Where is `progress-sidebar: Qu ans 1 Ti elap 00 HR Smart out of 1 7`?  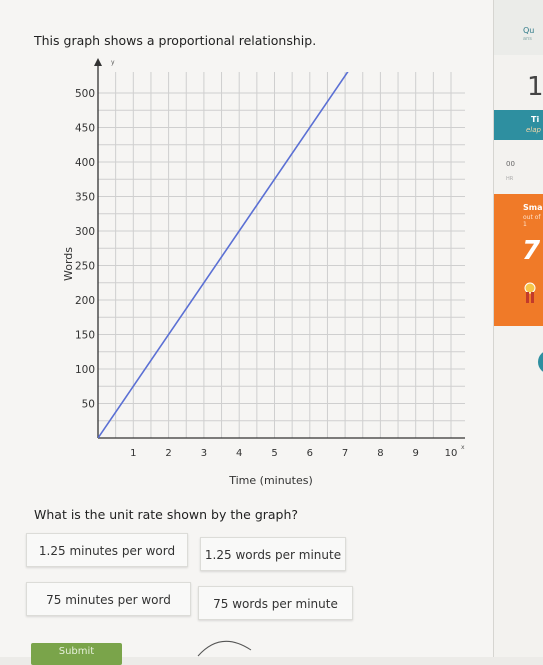 progress-sidebar: Qu ans 1 Ti elap 00 HR Smart out of 1 7 is located at coordinates (518, 328).